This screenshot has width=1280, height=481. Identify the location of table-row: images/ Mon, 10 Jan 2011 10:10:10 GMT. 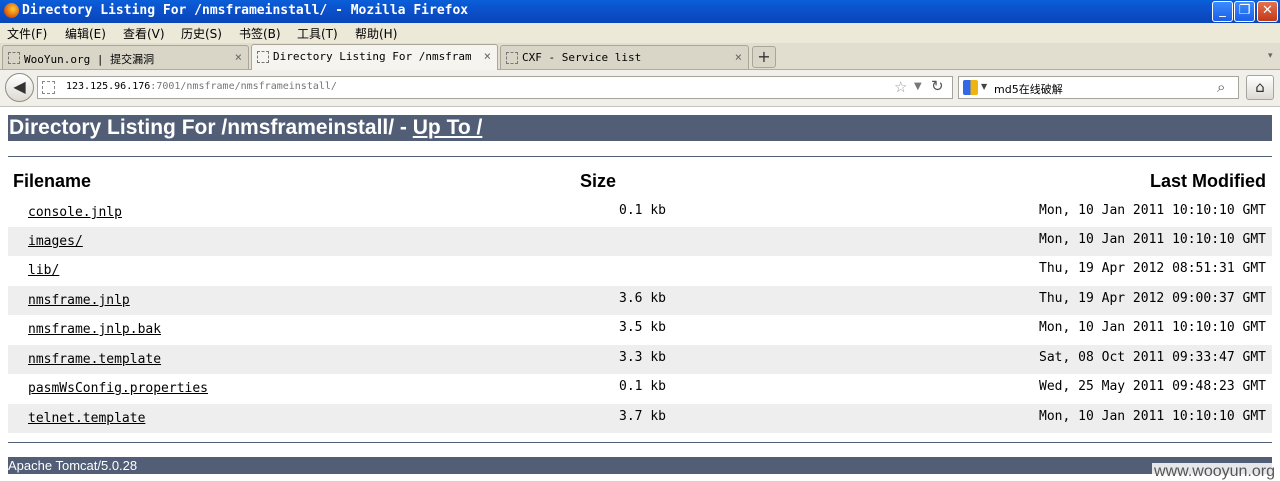
(640, 241).